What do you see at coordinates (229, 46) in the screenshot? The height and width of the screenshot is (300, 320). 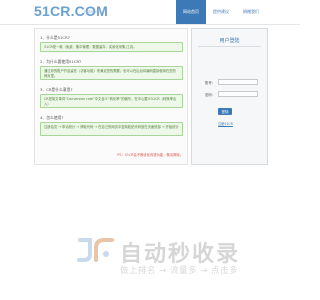 I see `login-divider` at bounding box center [229, 46].